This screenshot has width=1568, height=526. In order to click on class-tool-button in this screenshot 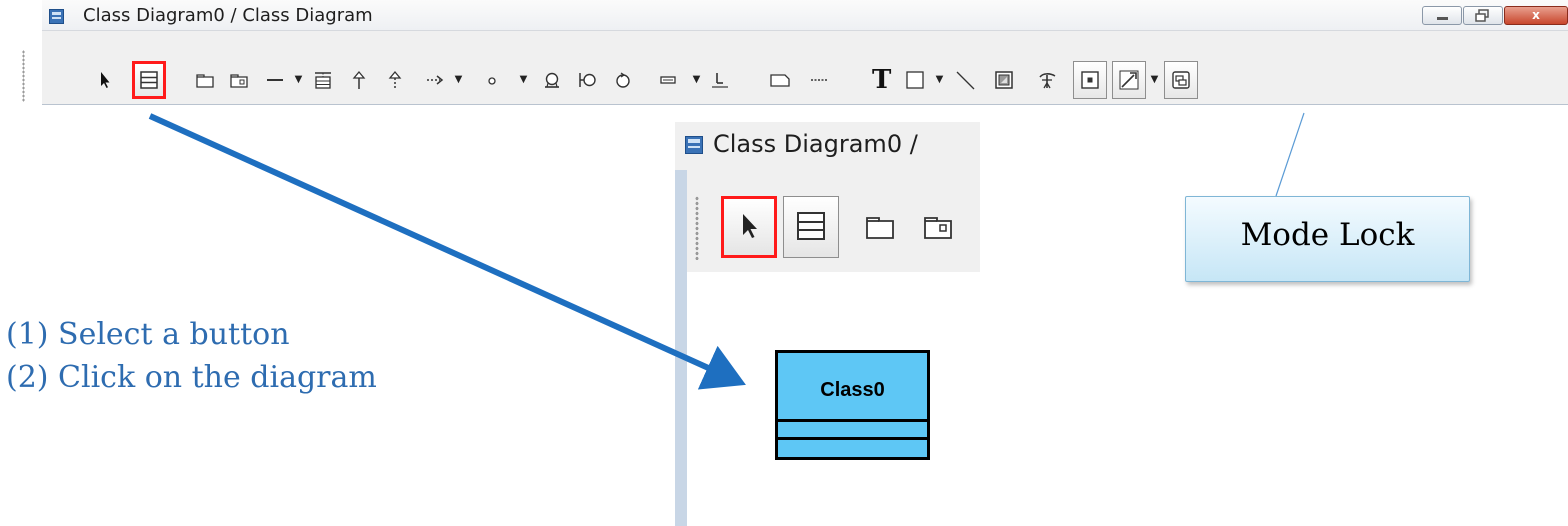, I will do `click(149, 80)`.